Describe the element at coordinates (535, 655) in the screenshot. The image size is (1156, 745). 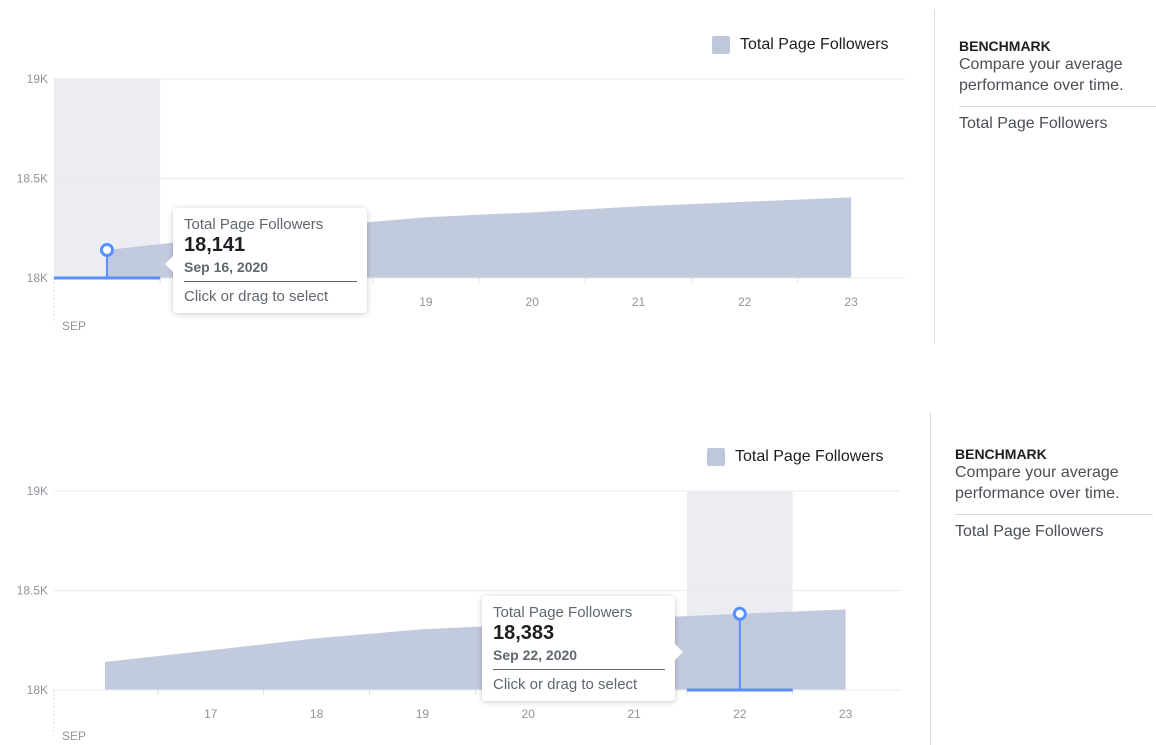
I see `tooltip-date: Sep 22, 2020` at that location.